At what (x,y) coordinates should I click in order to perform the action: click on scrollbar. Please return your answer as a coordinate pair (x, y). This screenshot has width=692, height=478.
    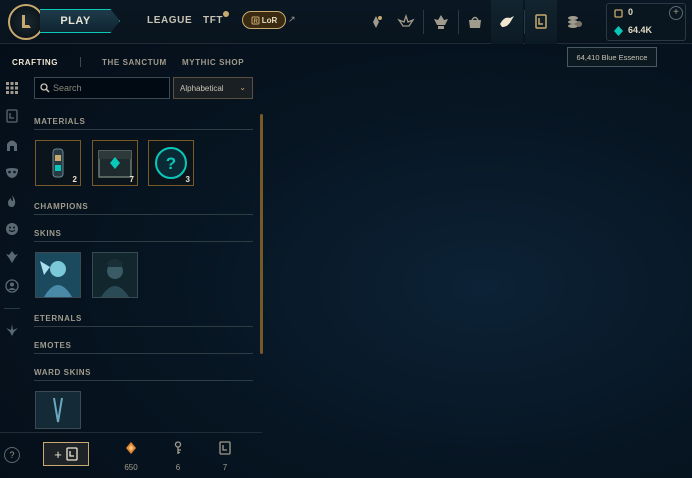
    Looking at the image, I should click on (261, 234).